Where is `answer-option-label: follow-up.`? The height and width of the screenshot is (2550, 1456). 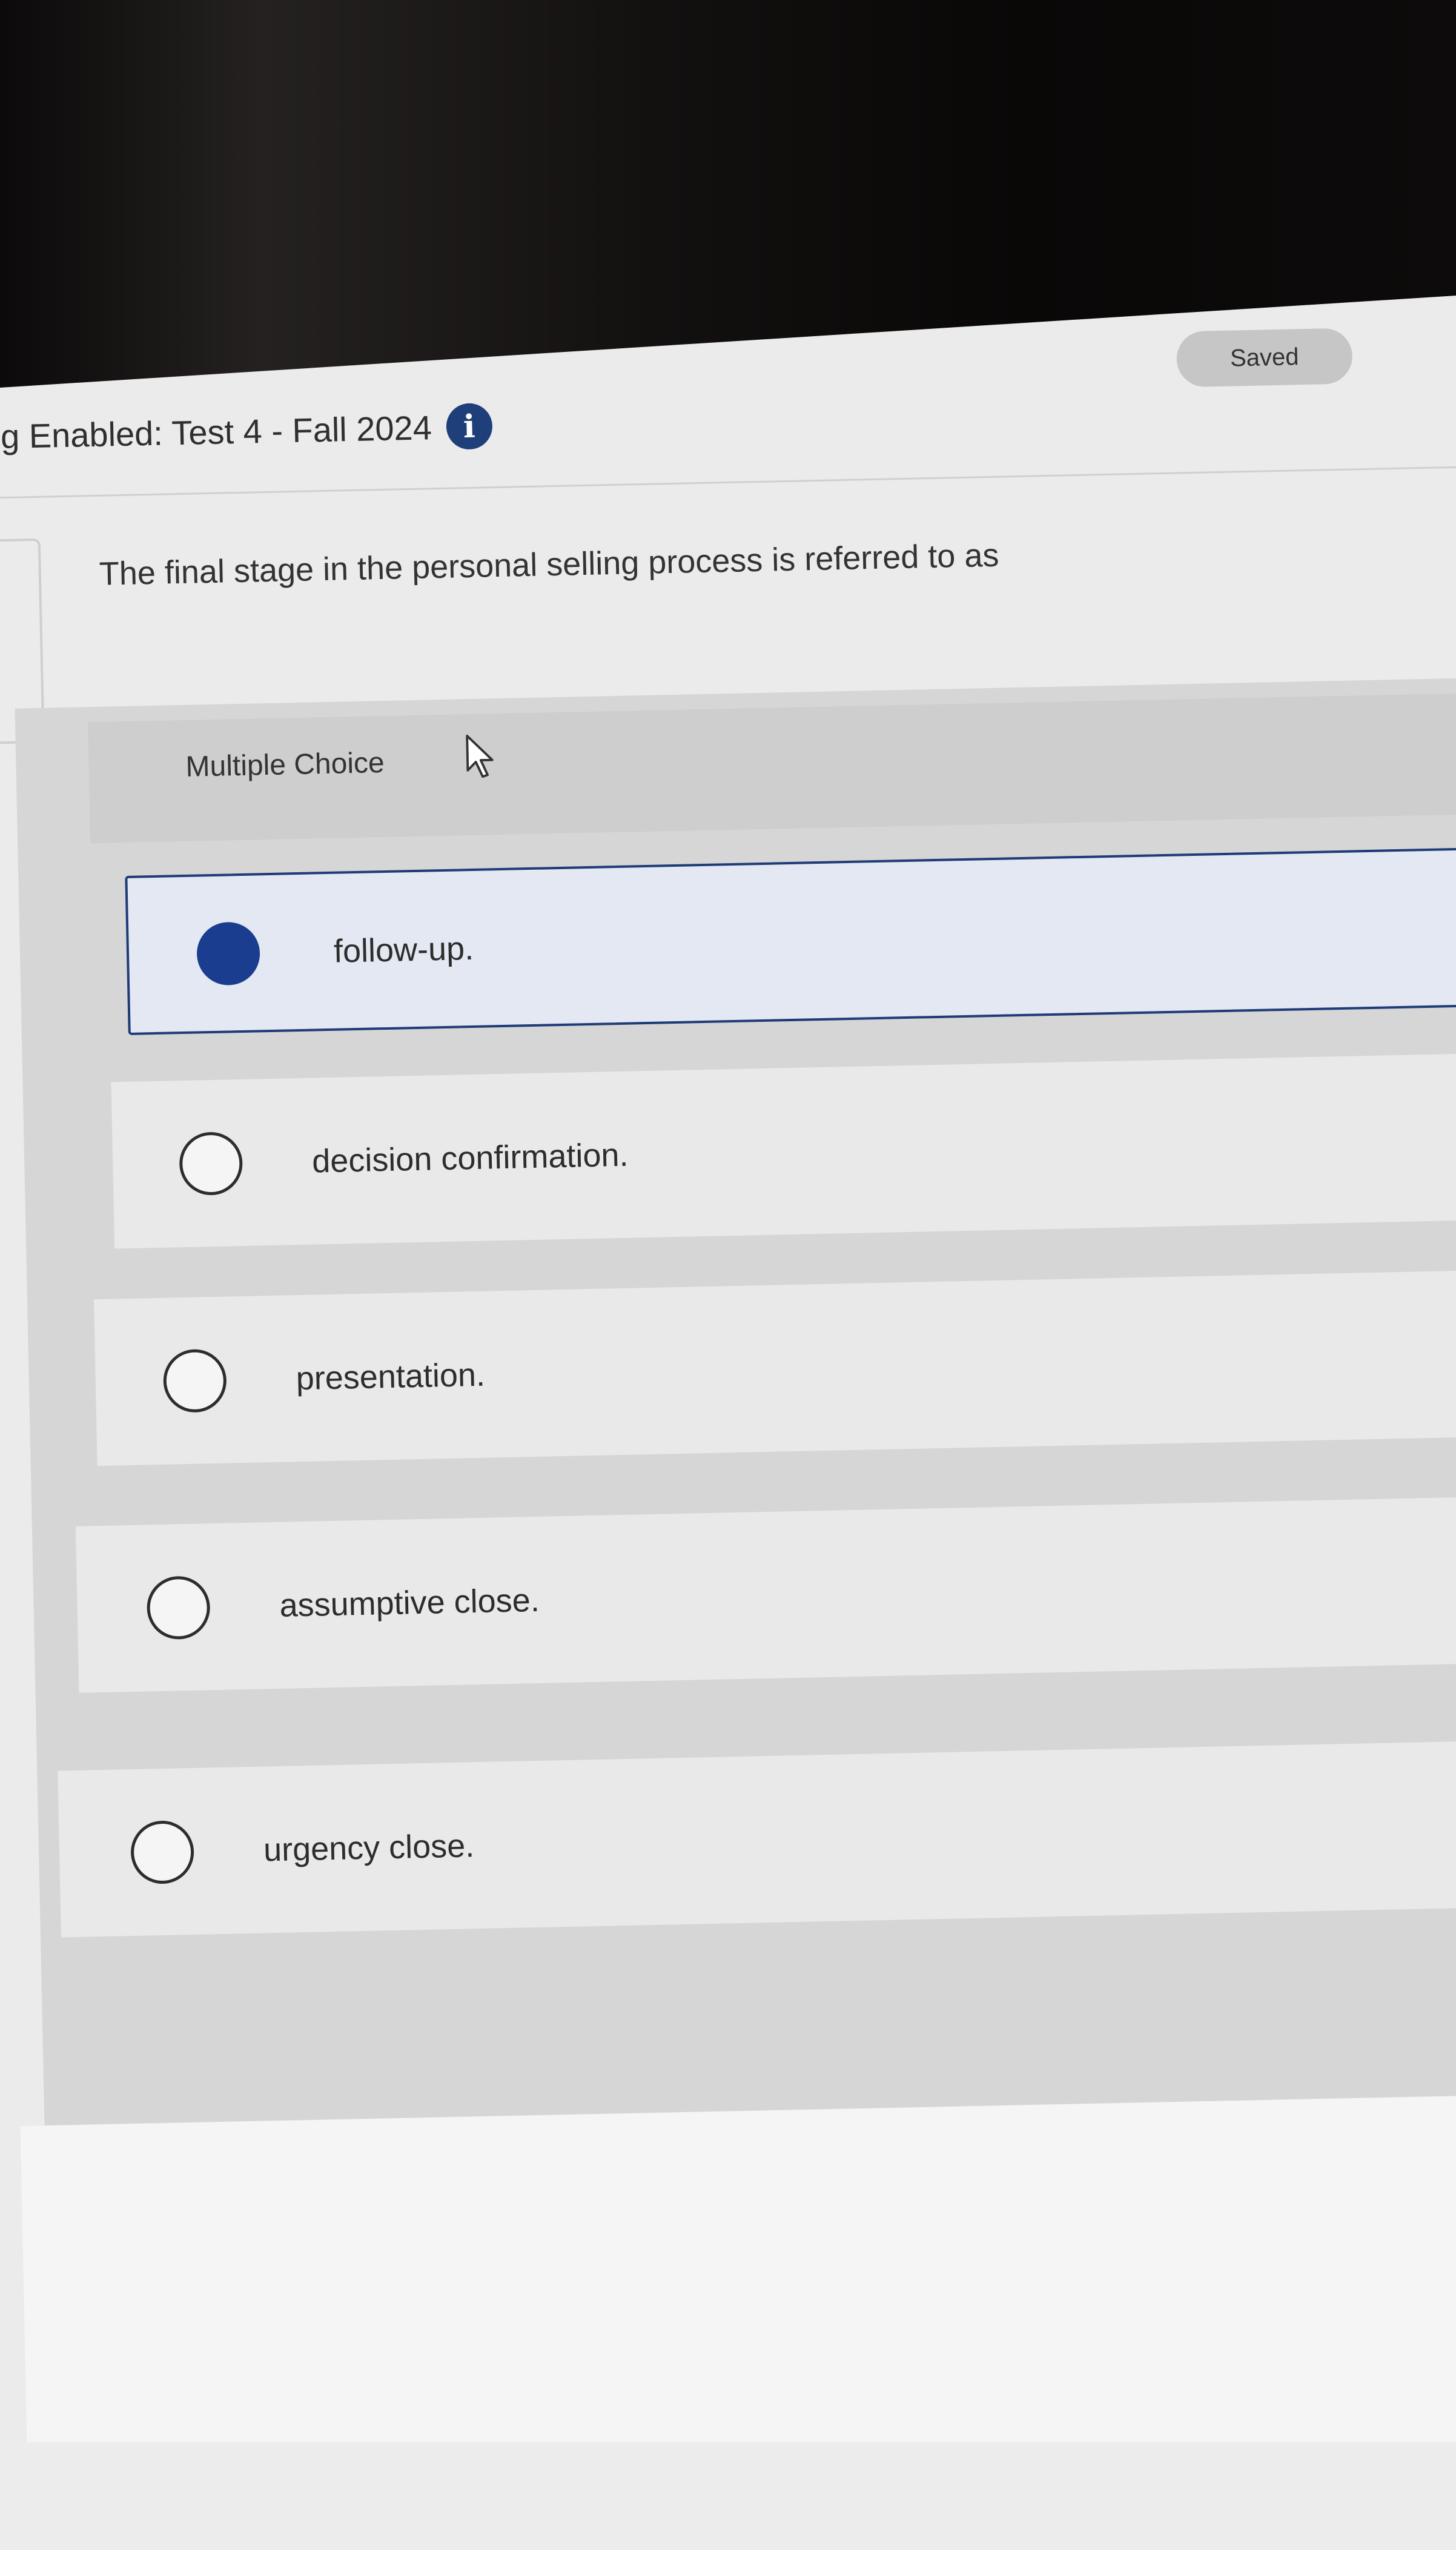
answer-option-label: follow-up. is located at coordinates (403, 950).